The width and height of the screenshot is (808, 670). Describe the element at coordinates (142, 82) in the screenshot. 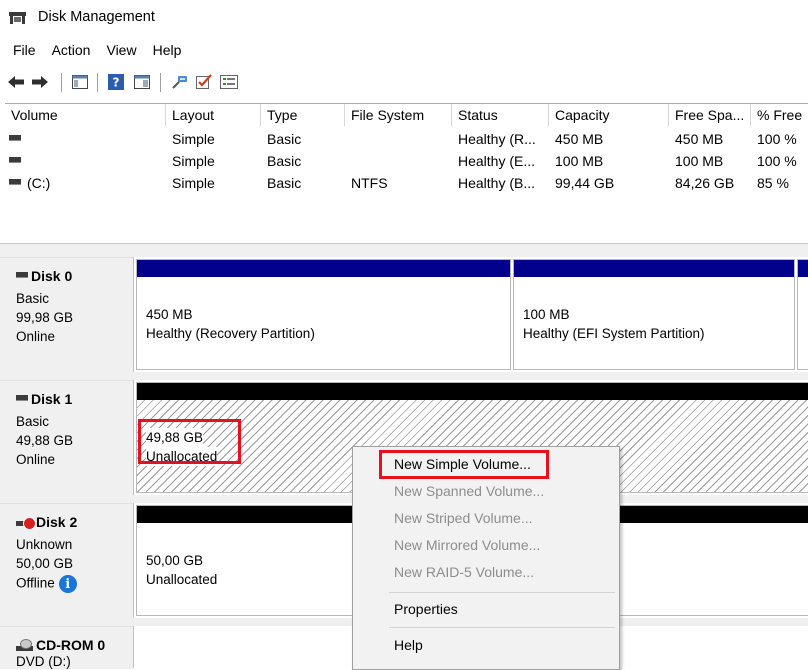

I see `show-hide-action-pane-icon` at that location.